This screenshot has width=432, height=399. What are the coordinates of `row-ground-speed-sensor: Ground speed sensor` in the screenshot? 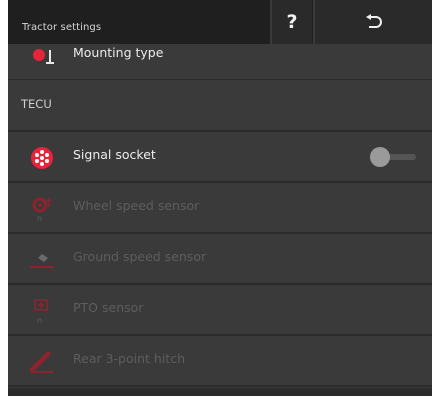 It's located at (220, 259).